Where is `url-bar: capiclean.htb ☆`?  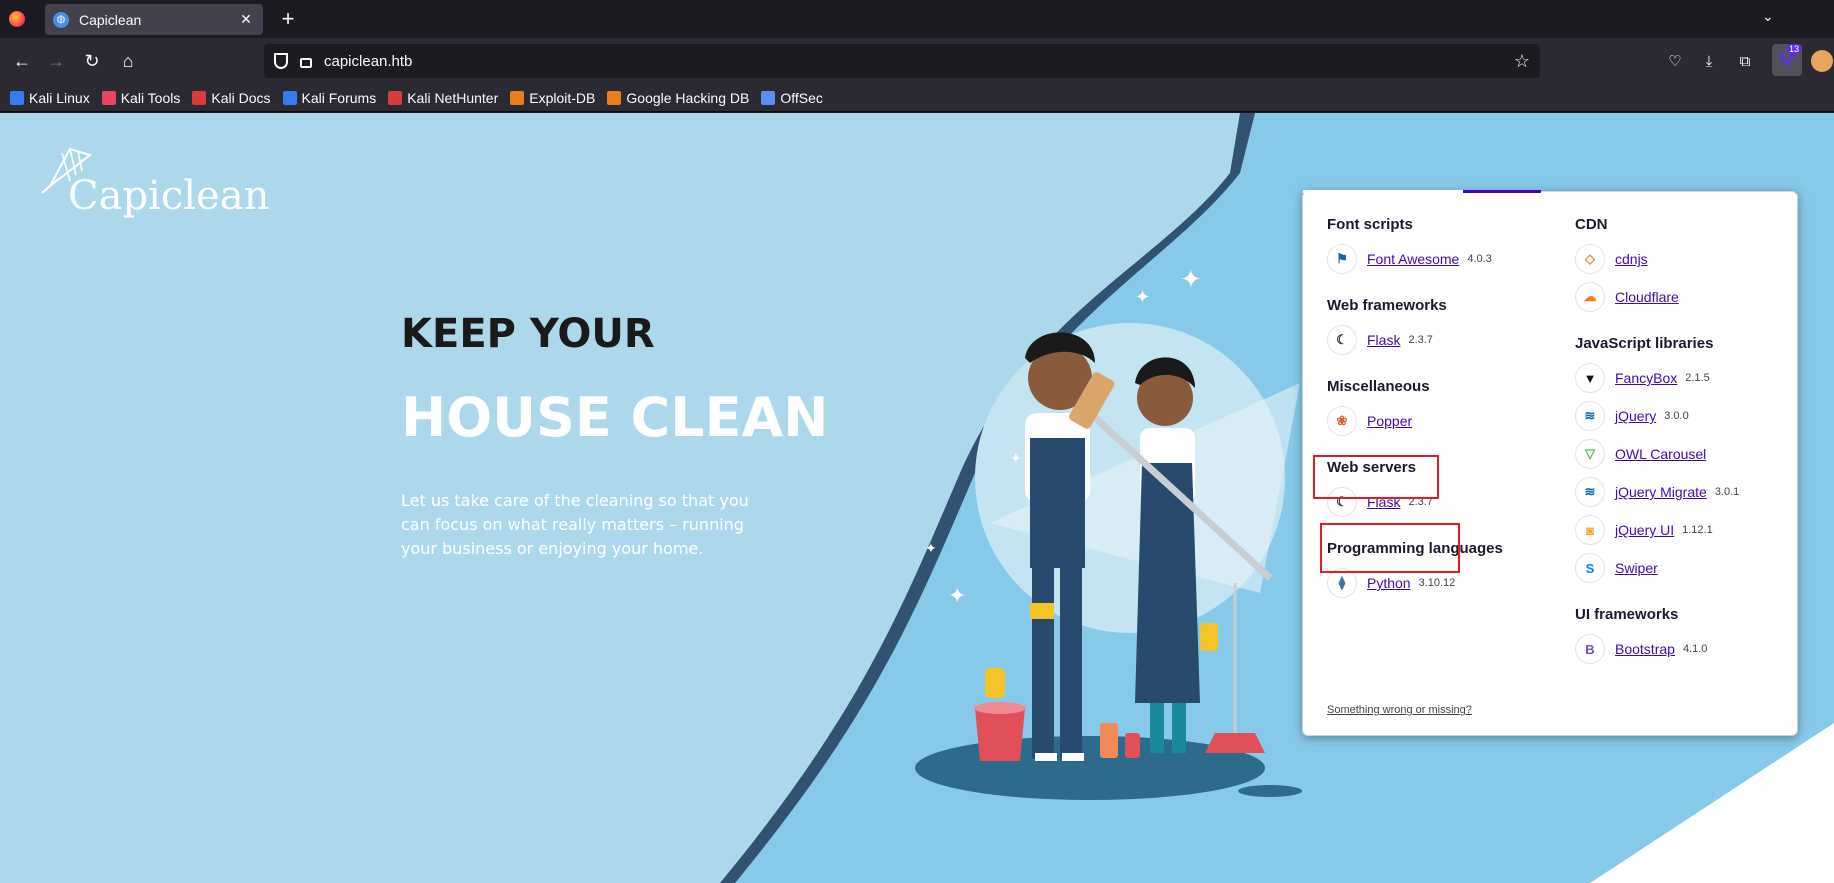
url-bar: capiclean.htb ☆ is located at coordinates (902, 61).